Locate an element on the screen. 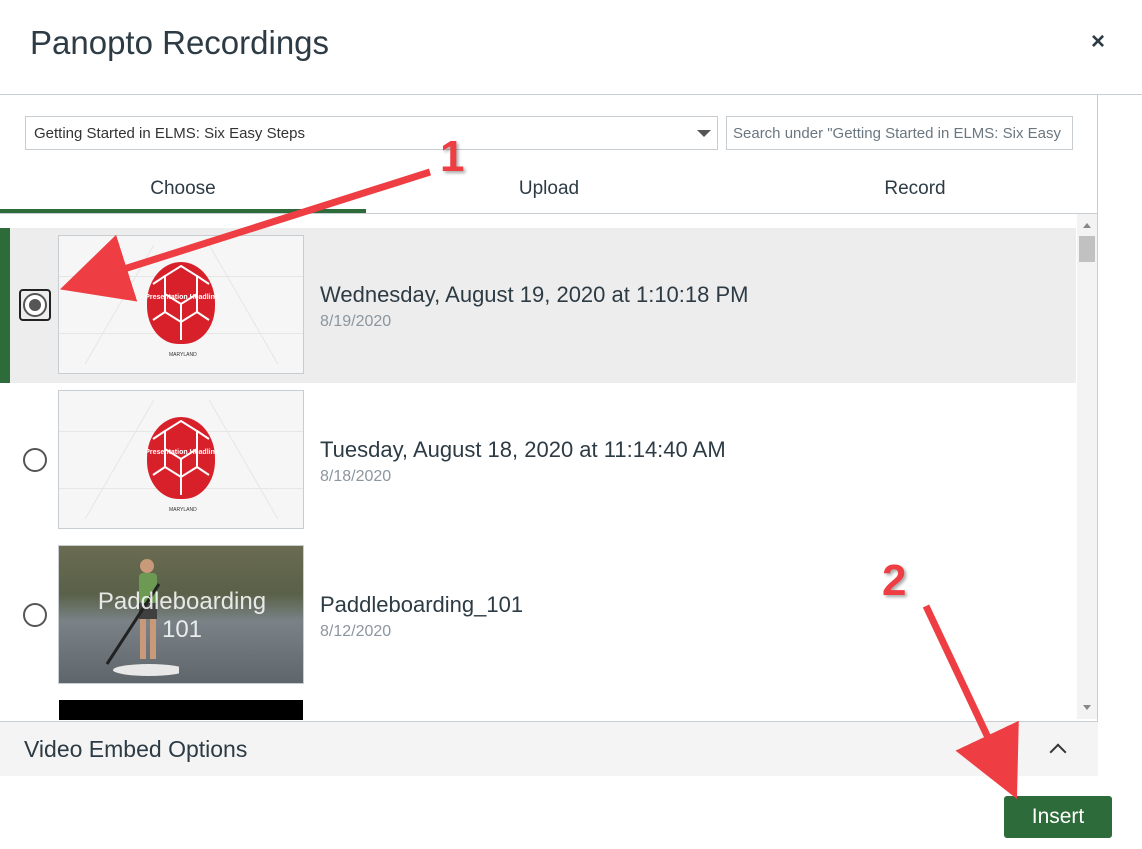  recording-title: Tuesday, August 18, 2020 at 11:14:40 AM is located at coordinates (523, 450).